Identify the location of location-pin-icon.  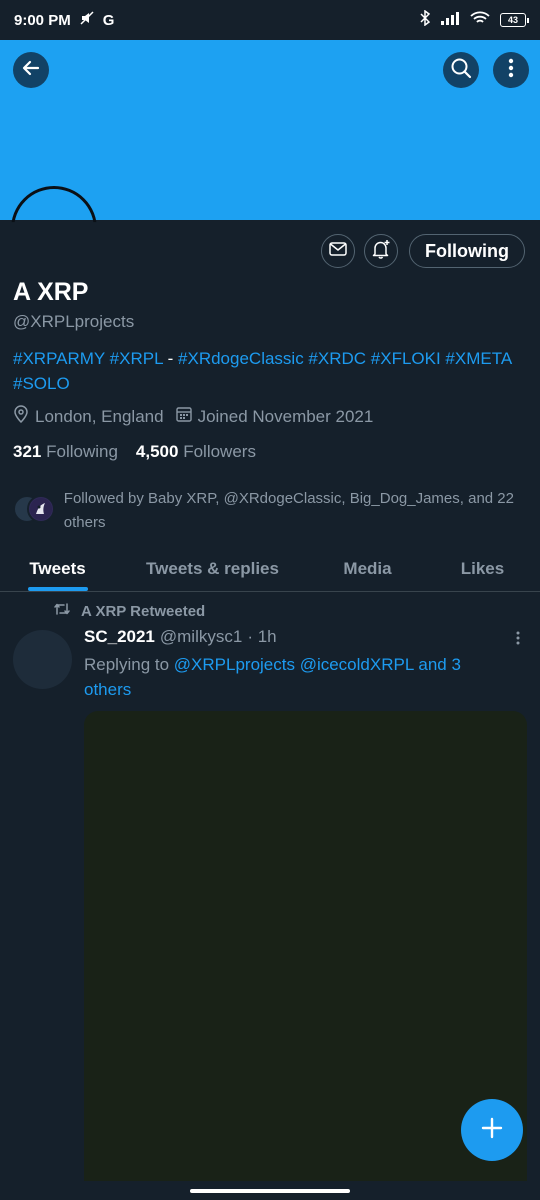
(21, 416).